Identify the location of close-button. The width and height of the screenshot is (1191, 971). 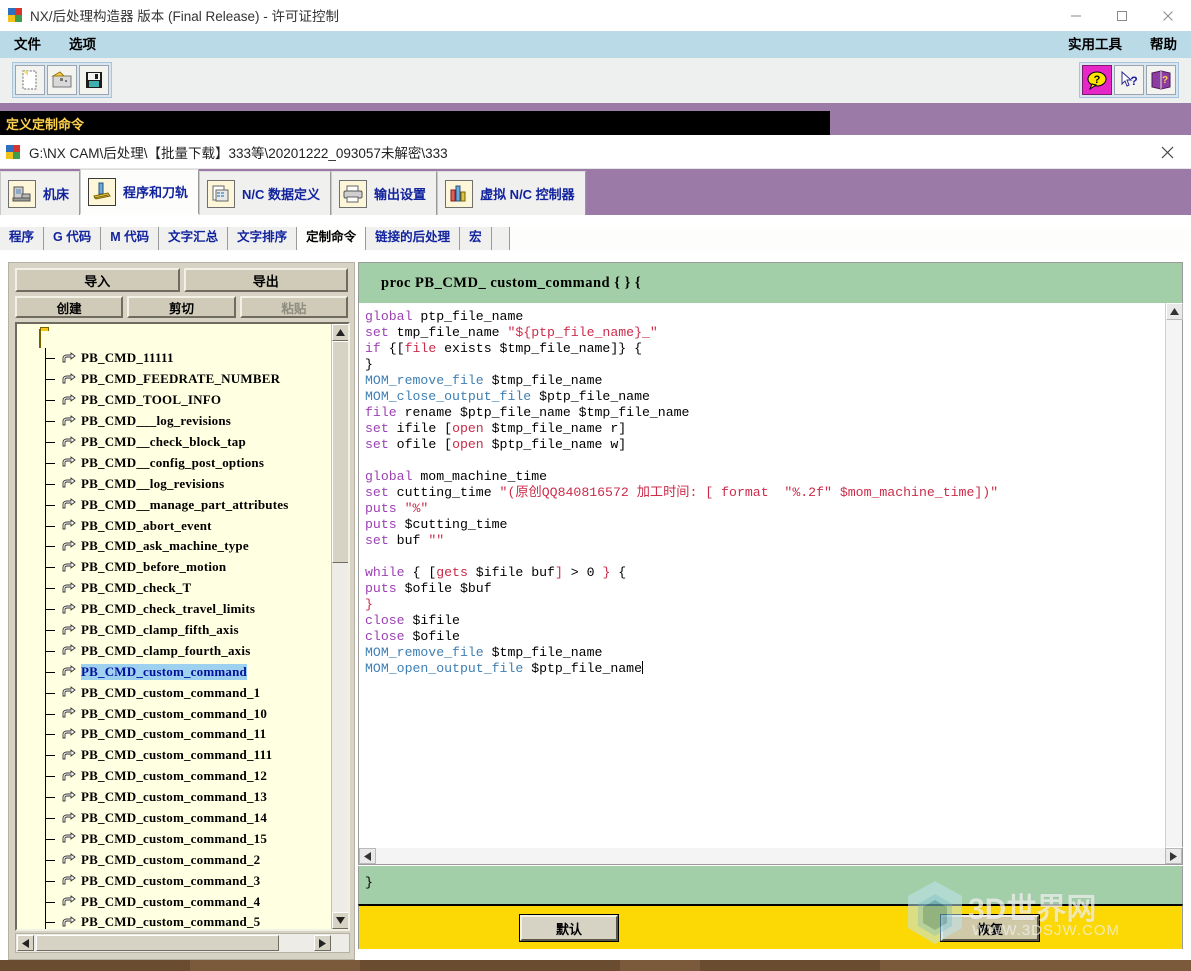
(1168, 15).